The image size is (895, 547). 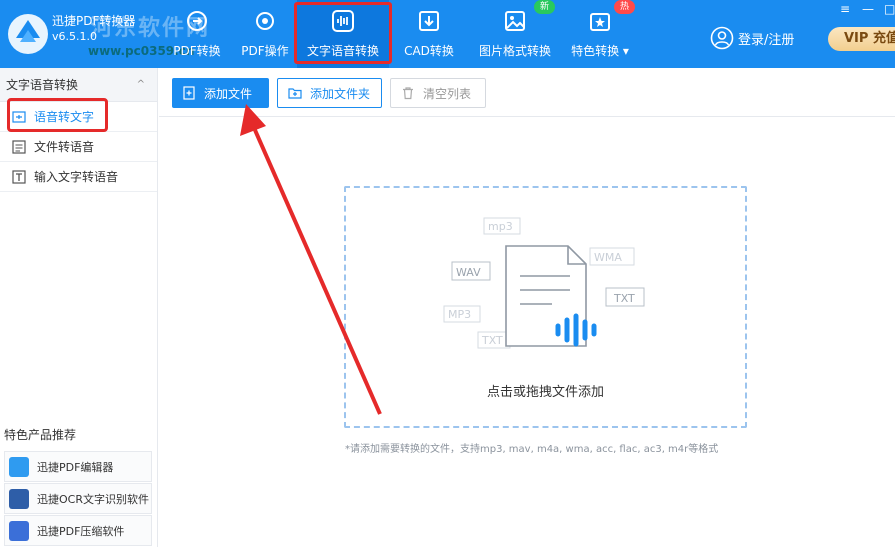 What do you see at coordinates (544, 283) in the screenshot?
I see `audio-file-illustration-icon: mp3 WAV WMA TXT MP3 TXT` at bounding box center [544, 283].